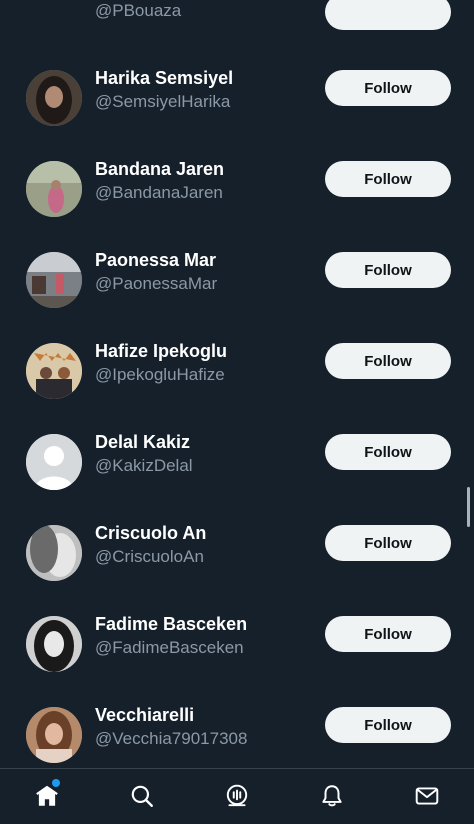 The height and width of the screenshot is (824, 474). Describe the element at coordinates (164, 78) in the screenshot. I see `user-name: Harika Semsiyel` at that location.